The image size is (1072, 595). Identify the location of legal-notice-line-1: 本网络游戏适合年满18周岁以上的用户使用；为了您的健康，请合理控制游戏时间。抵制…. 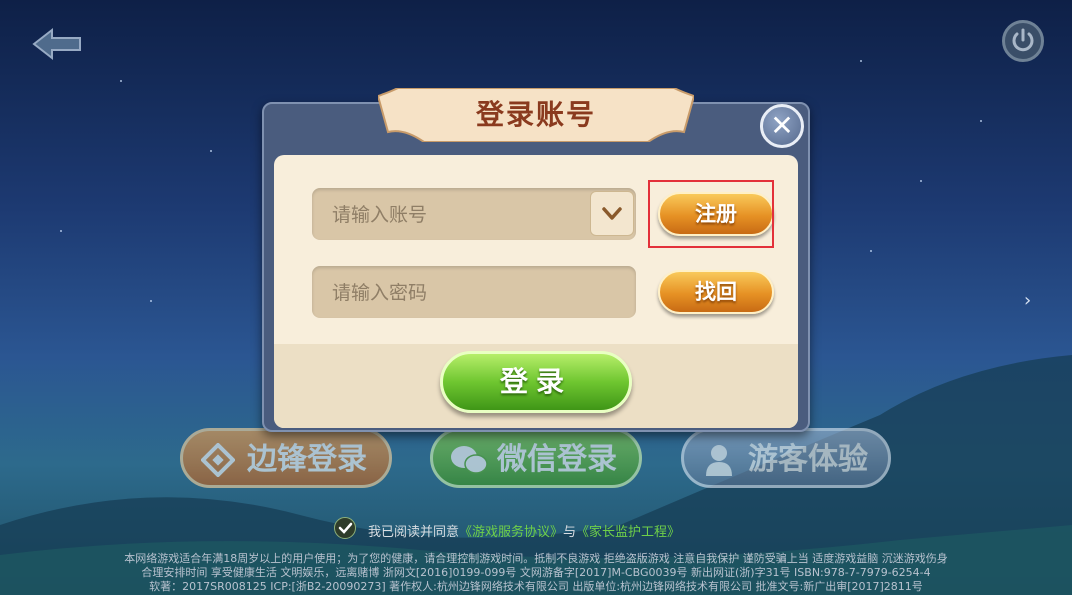
(536, 558).